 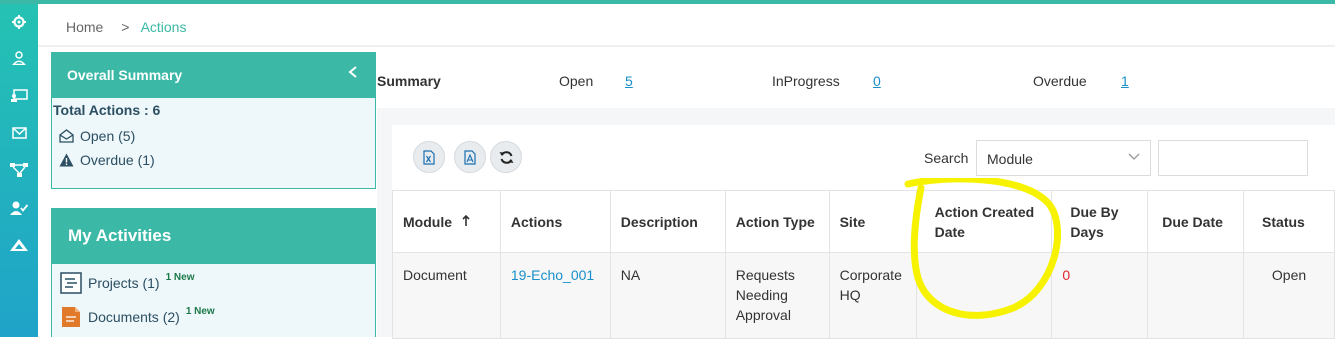 I want to click on activity-item-projects: Projects (1) 1 New, so click(x=217, y=283).